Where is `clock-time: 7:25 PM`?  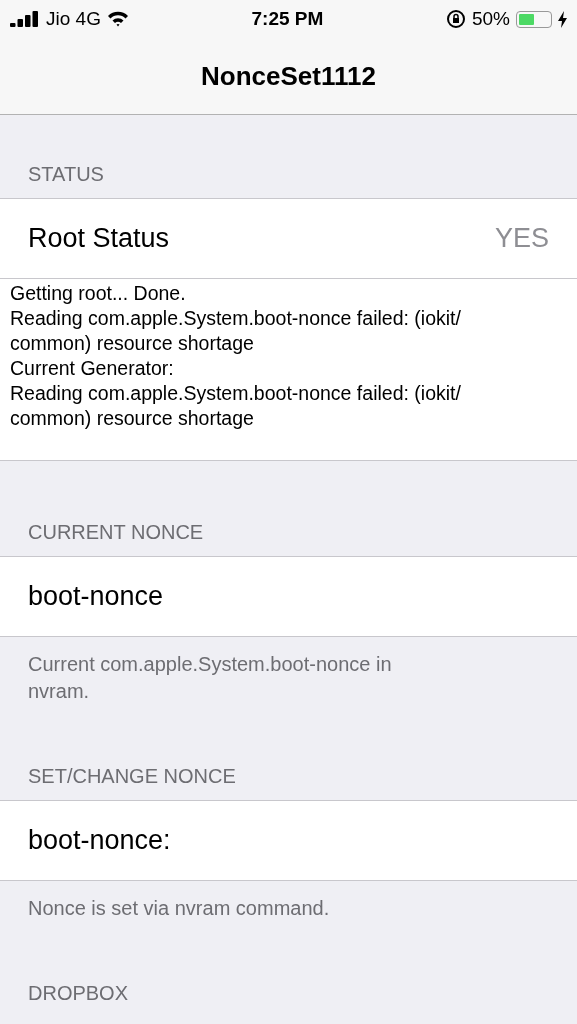
clock-time: 7:25 PM is located at coordinates (287, 19).